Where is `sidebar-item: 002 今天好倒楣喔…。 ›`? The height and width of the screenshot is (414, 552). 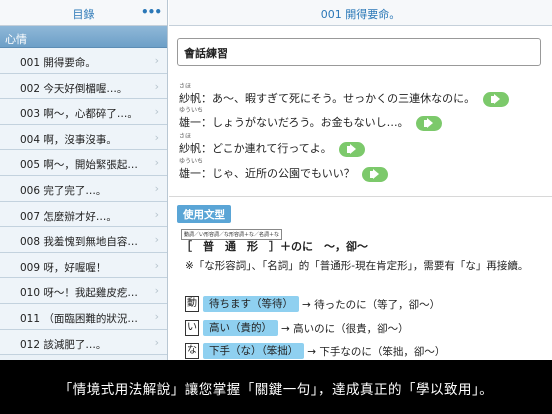 sidebar-item: 002 今天好倒楣喔…。 › is located at coordinates (83, 86).